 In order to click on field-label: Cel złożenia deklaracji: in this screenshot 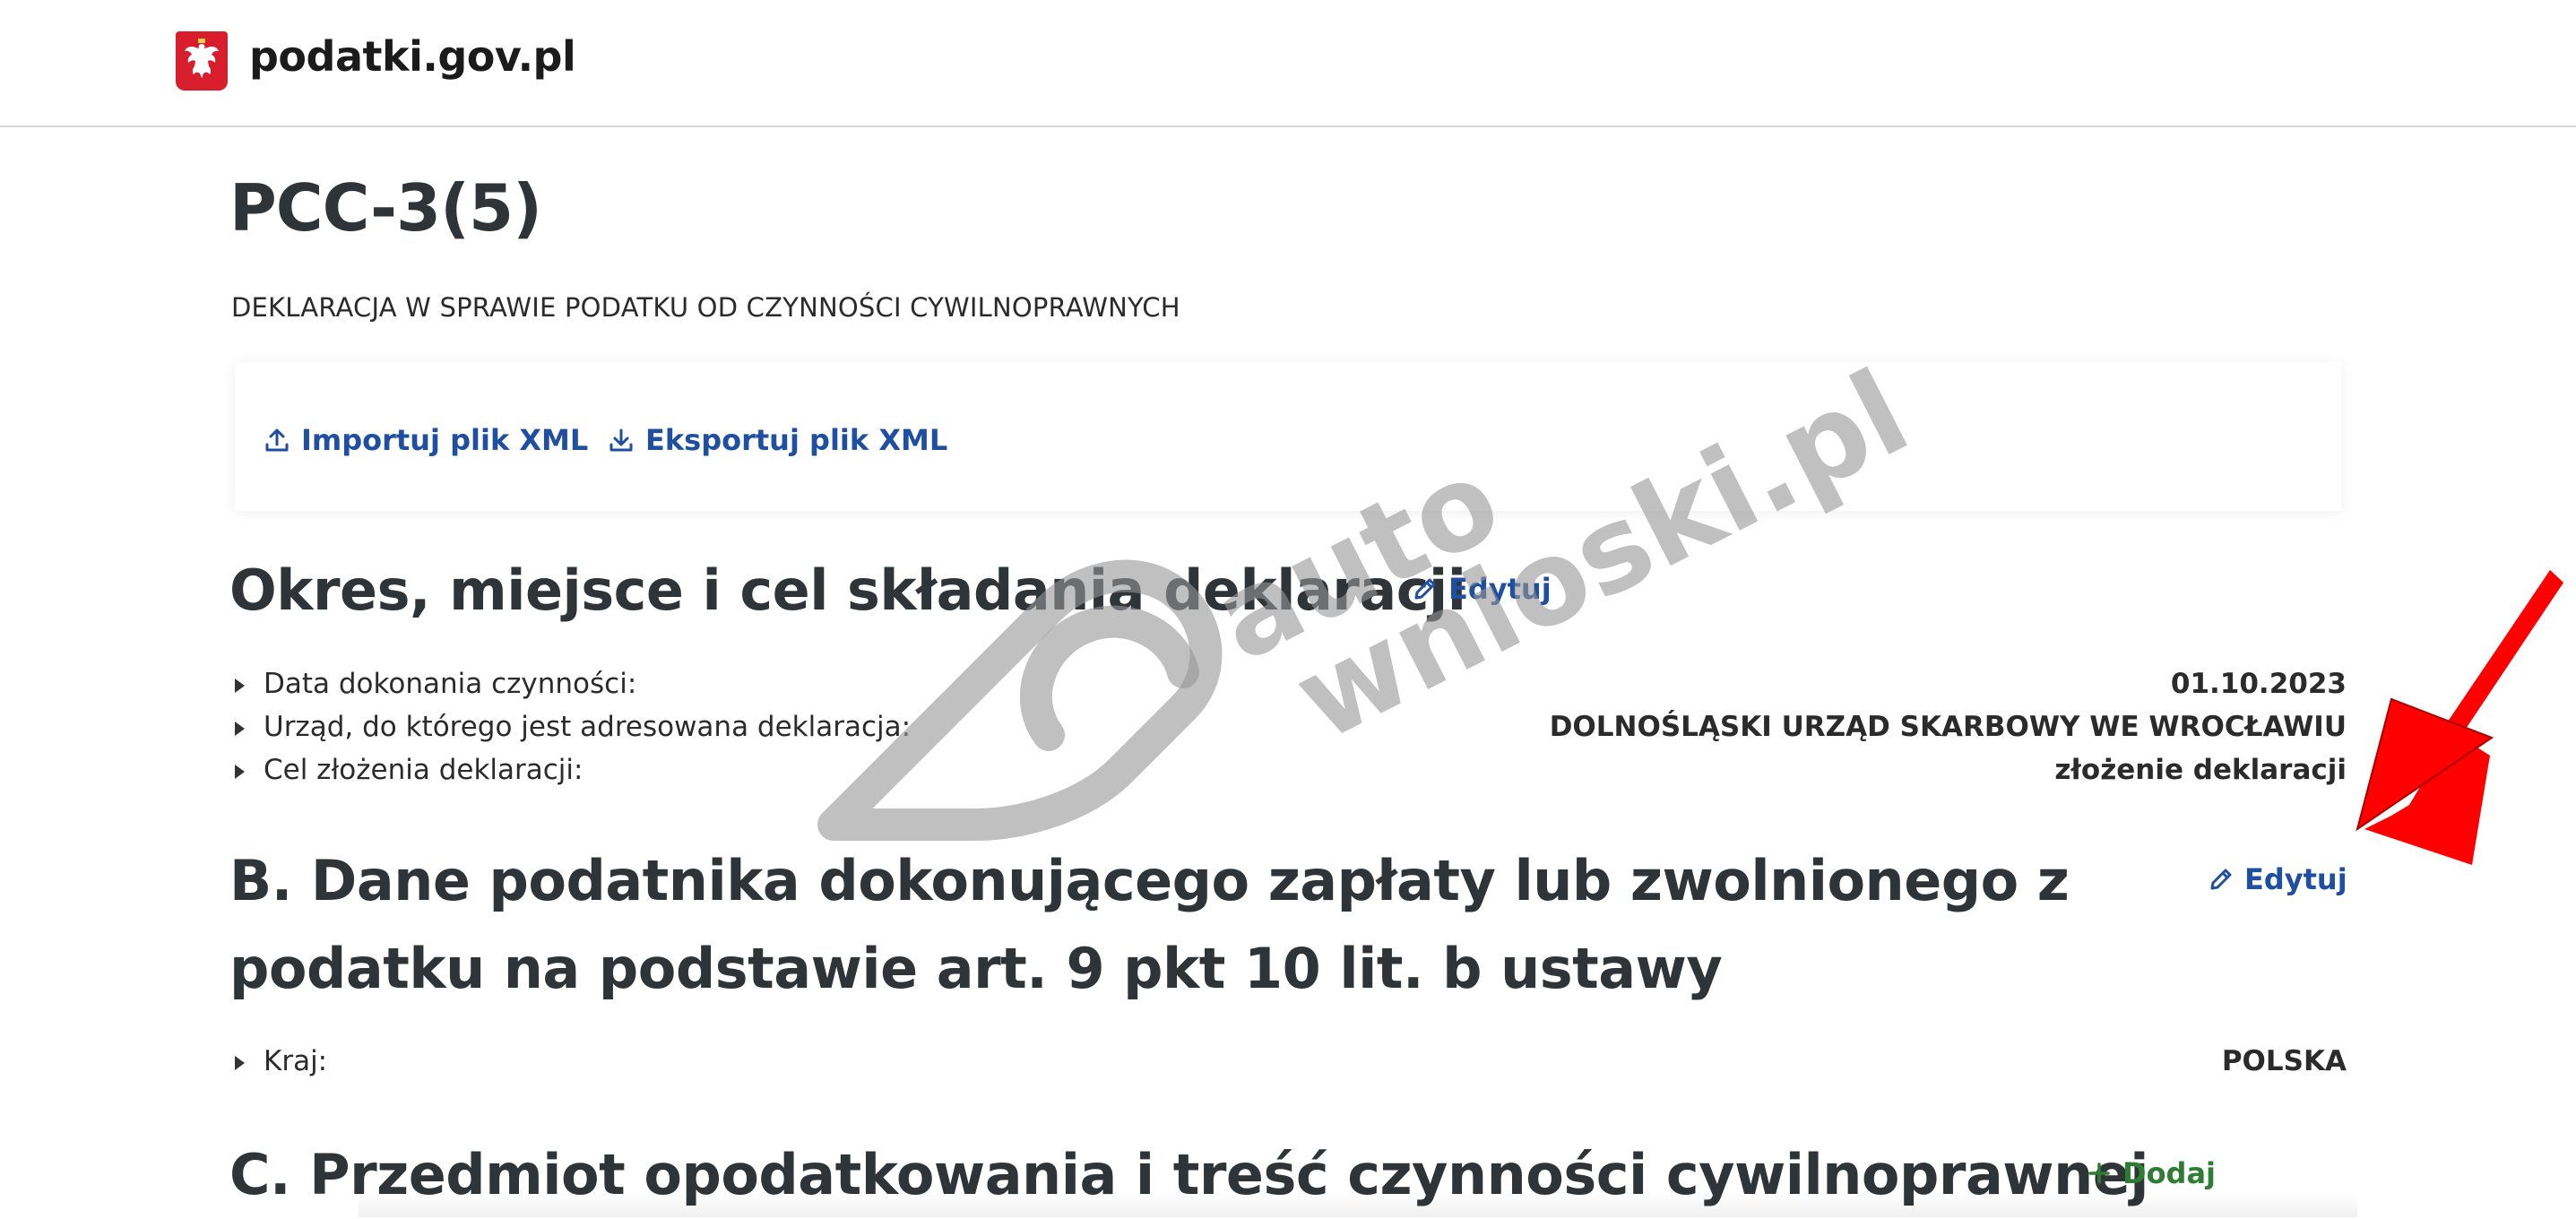, I will do `click(423, 770)`.